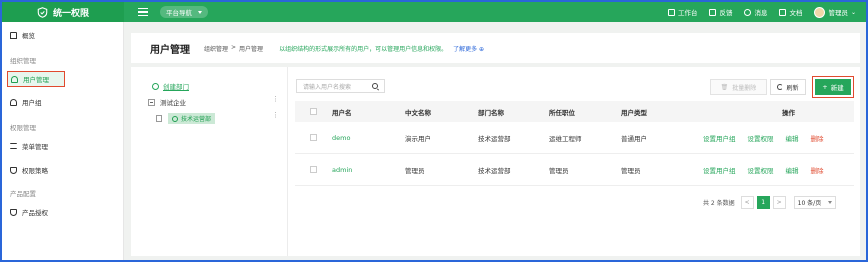 The width and height of the screenshot is (868, 262). What do you see at coordinates (70, 13) in the screenshot?
I see `app-title: 统一权限` at bounding box center [70, 13].